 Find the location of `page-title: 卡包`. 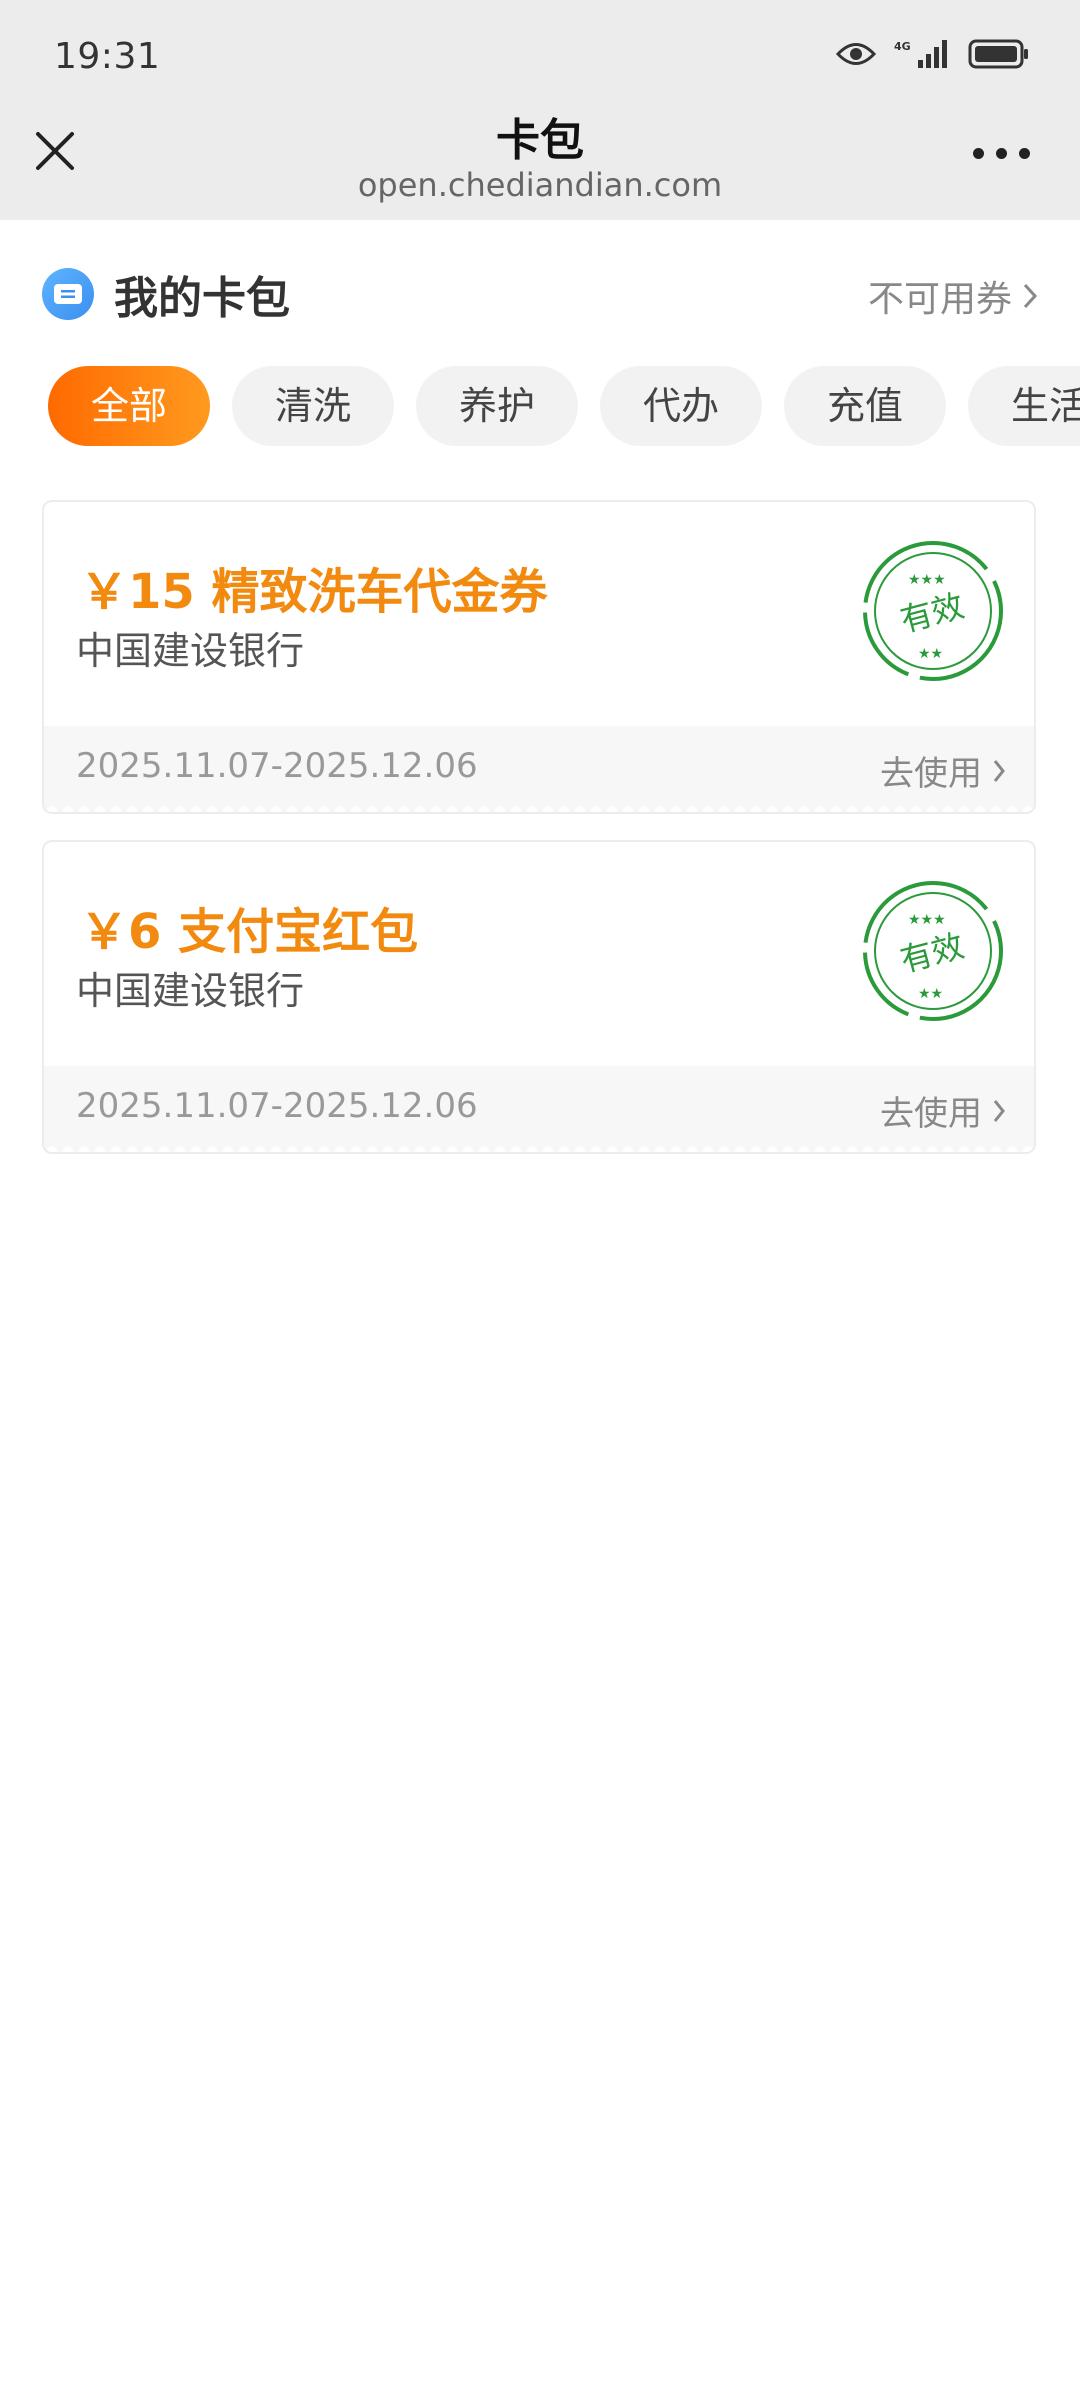

page-title: 卡包 is located at coordinates (540, 140).